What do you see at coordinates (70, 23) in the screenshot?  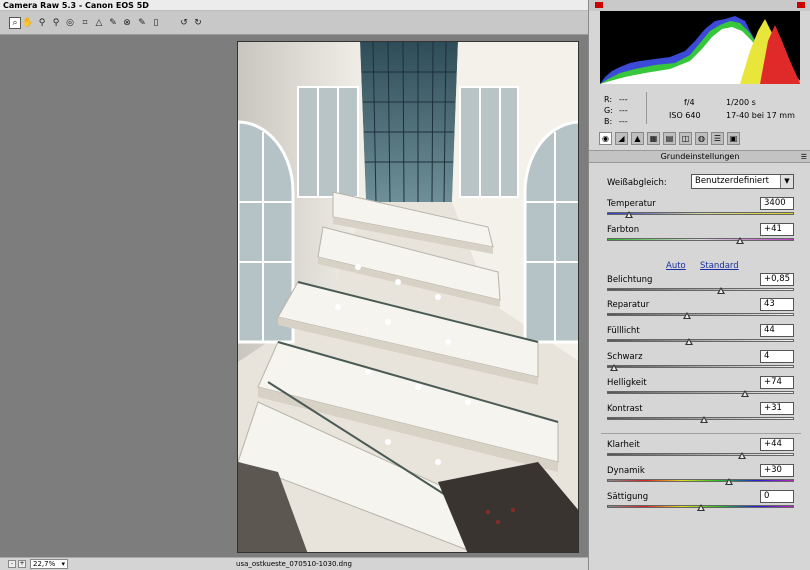 I see `targeted-adjustment-tool-icon: ◎` at bounding box center [70, 23].